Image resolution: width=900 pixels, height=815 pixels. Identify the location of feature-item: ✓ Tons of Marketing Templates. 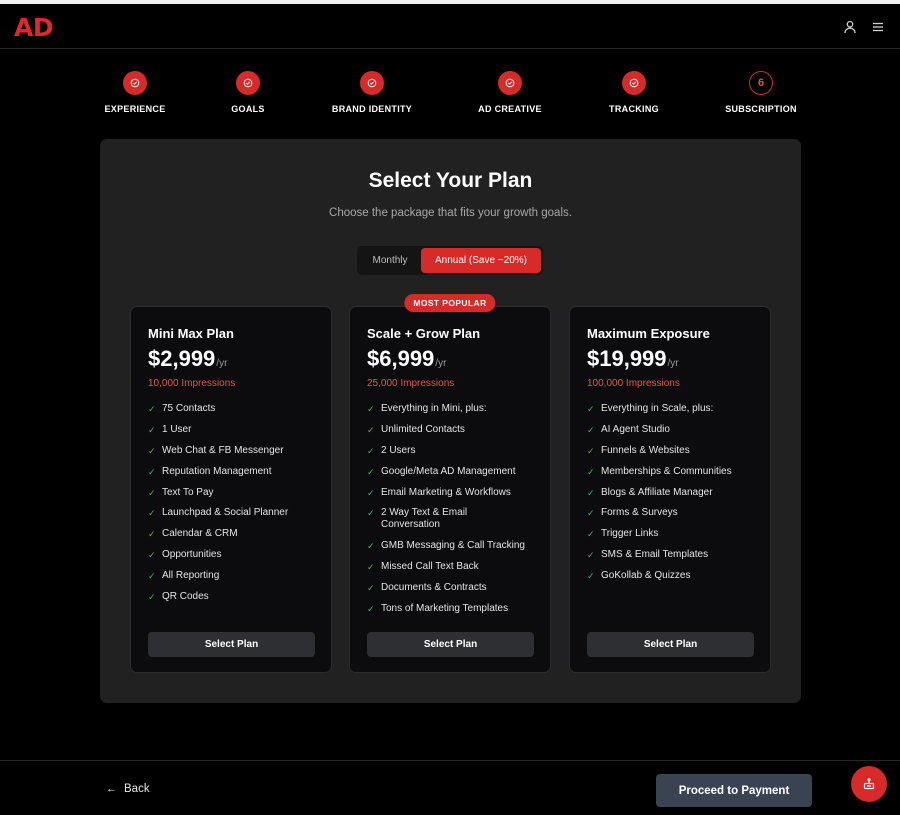
(454, 609).